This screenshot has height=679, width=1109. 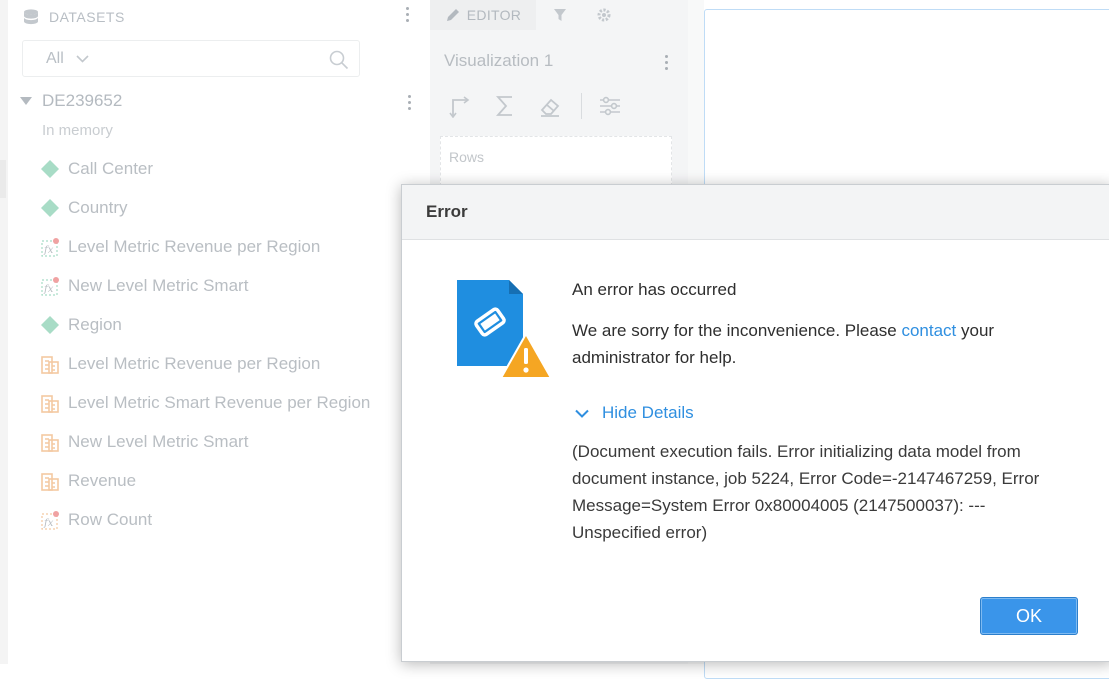 I want to click on filter-icon, so click(x=560, y=15).